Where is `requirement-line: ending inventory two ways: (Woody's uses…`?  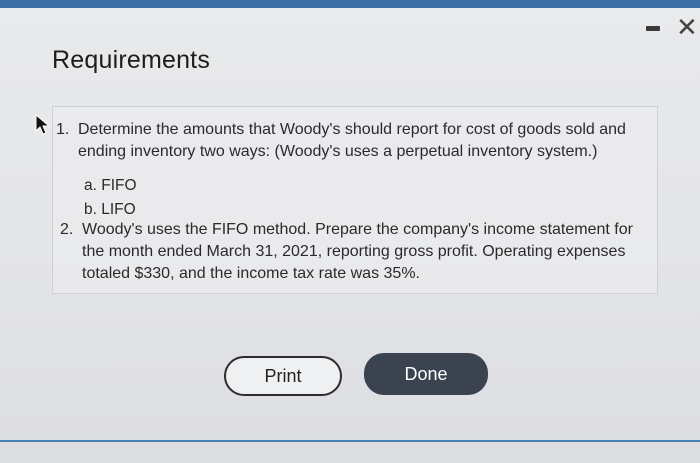 requirement-line: ending inventory two ways: (Woody's uses… is located at coordinates (338, 151).